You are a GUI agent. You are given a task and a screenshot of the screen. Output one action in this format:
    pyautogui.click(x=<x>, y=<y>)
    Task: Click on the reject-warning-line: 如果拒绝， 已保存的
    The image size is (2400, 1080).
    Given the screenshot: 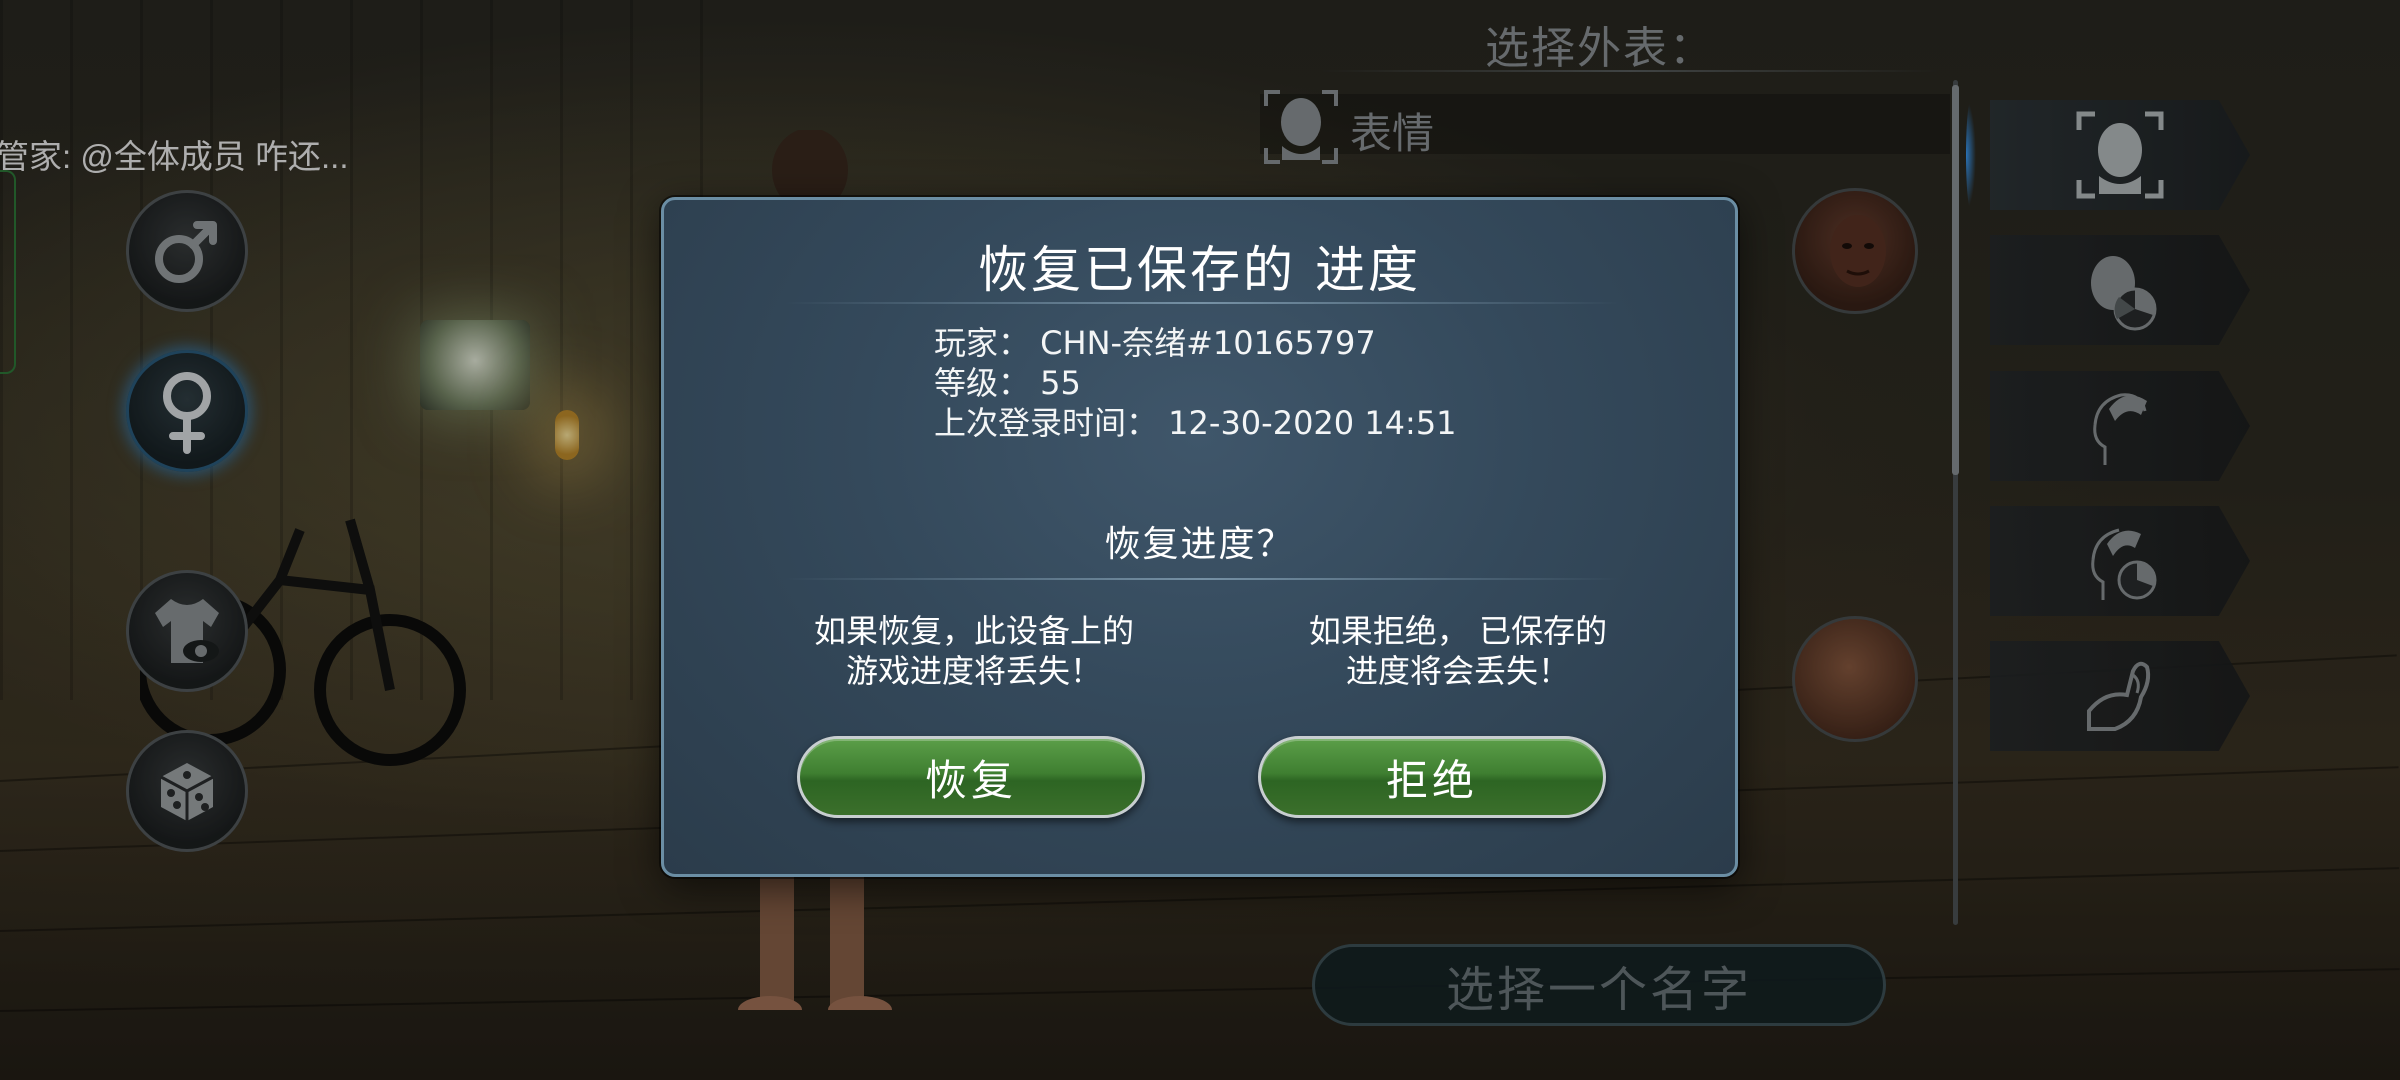 What is the action you would take?
    pyautogui.click(x=1458, y=631)
    